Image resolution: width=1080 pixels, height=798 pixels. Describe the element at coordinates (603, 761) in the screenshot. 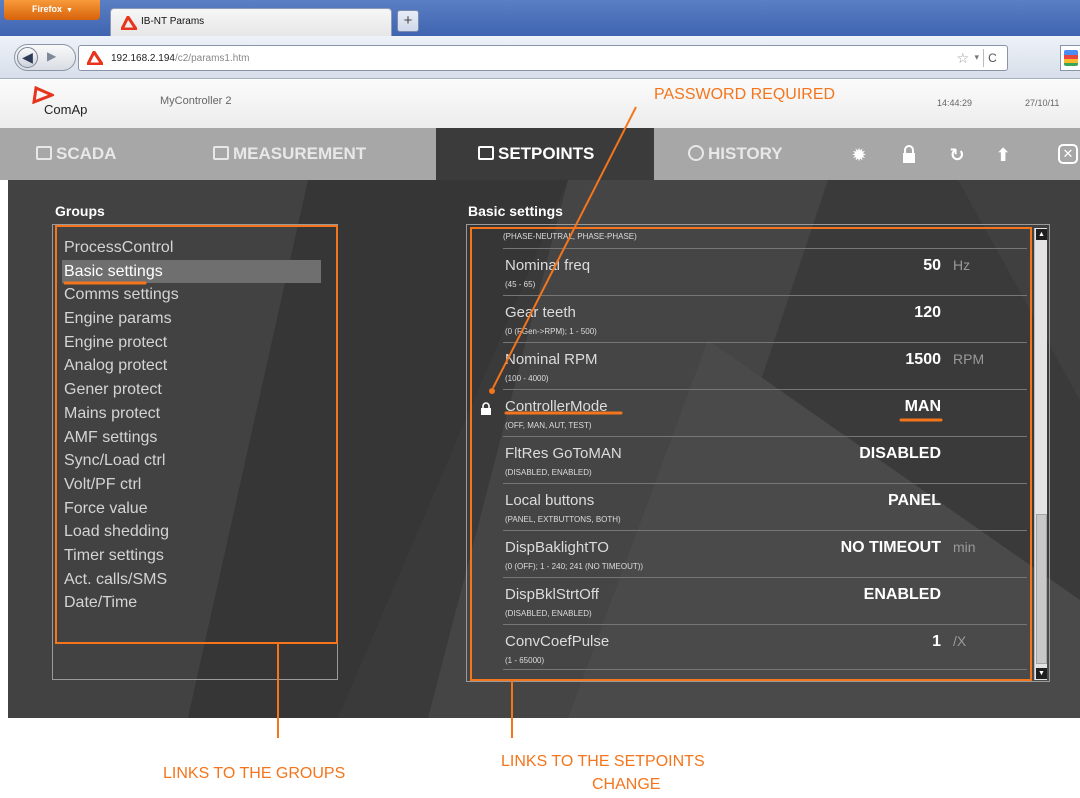

I see `annotation-links-setpoints-line1: LINKS TO THE SETPOINTS` at that location.